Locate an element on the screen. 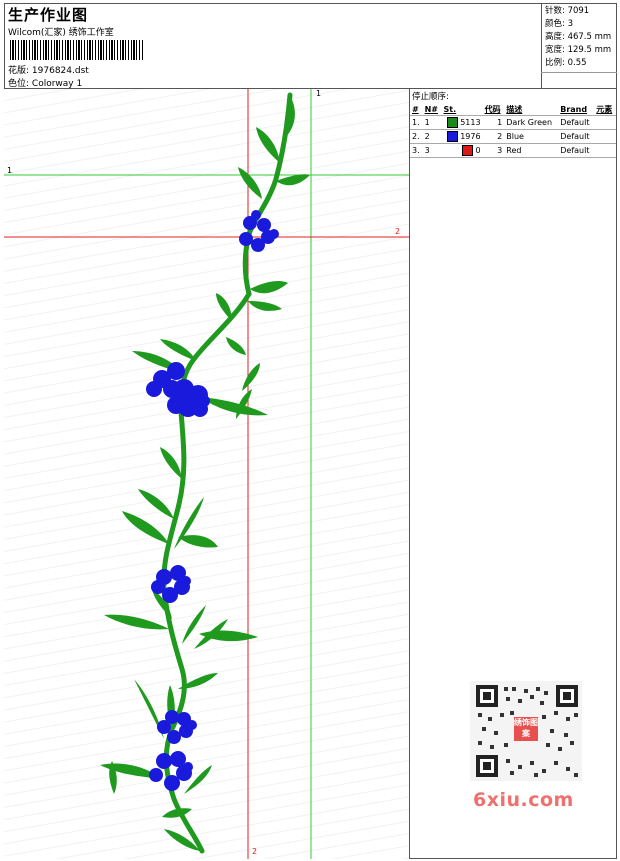  thread-row: 1. 1 5113 1 Dark Green Default is located at coordinates (513, 122).